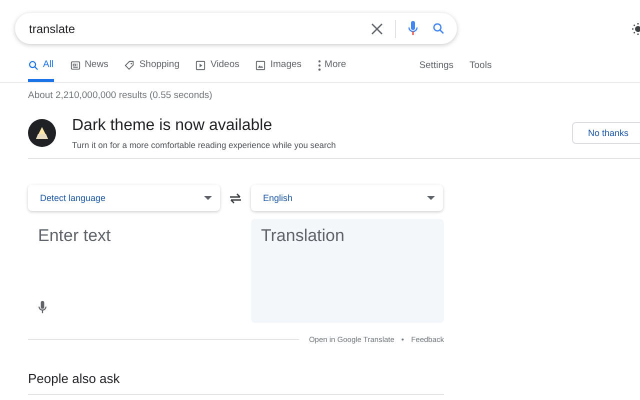 This screenshot has height=400, width=640. I want to click on banner-title: Dark theme is now available, so click(173, 126).